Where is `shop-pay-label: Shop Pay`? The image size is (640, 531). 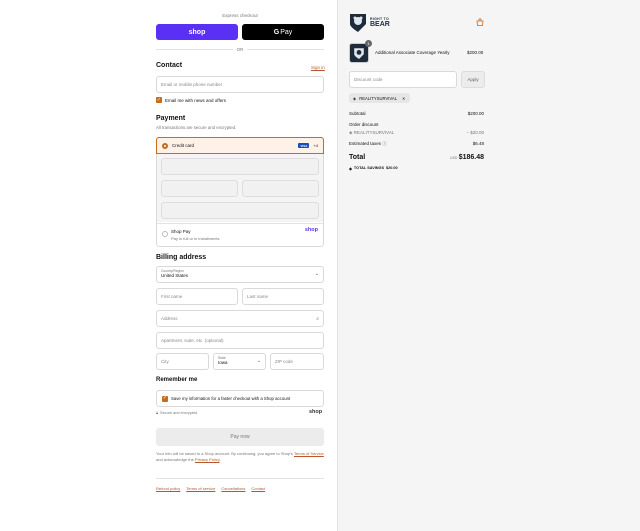
shop-pay-label: Shop Pay is located at coordinates (181, 231).